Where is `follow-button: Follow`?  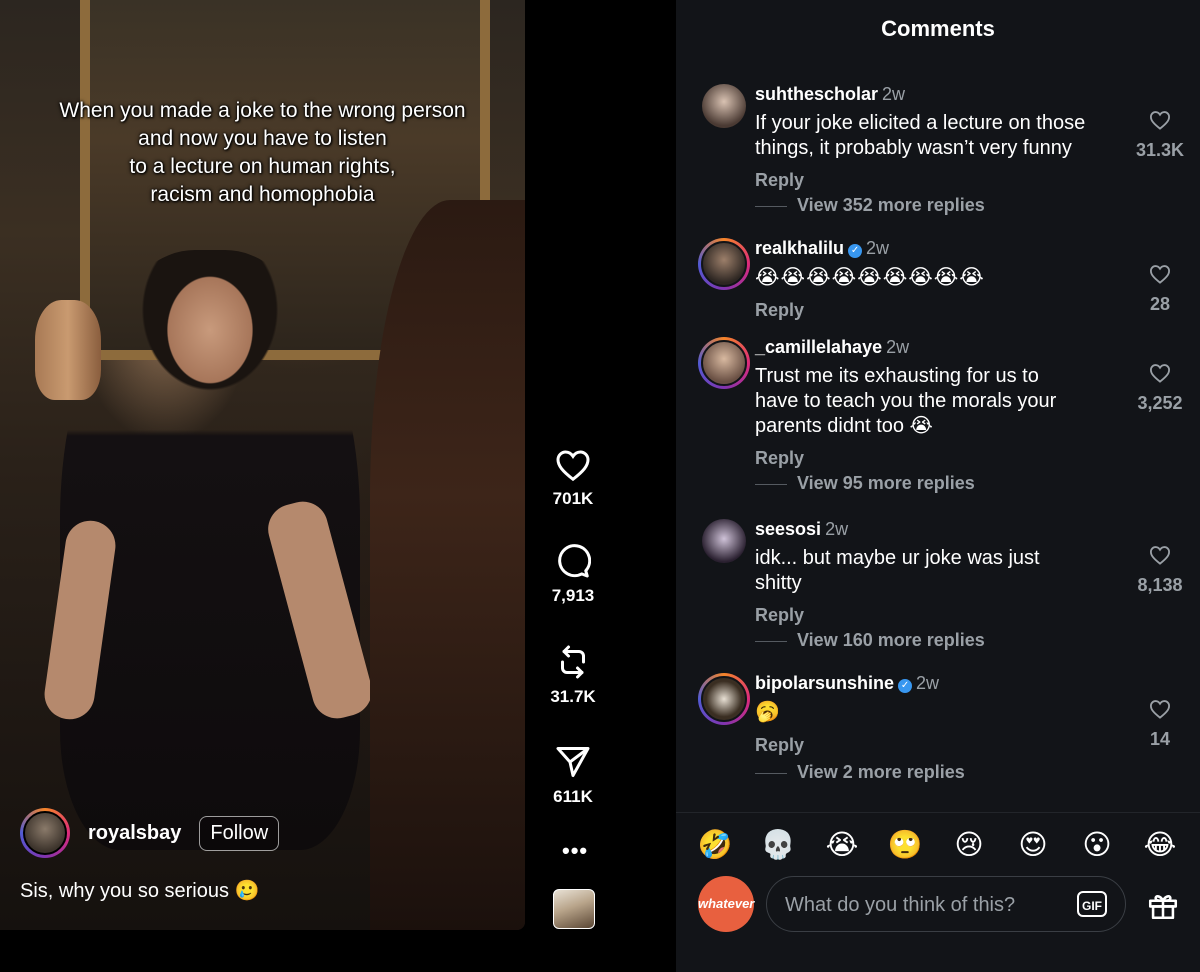 follow-button: Follow is located at coordinates (239, 833).